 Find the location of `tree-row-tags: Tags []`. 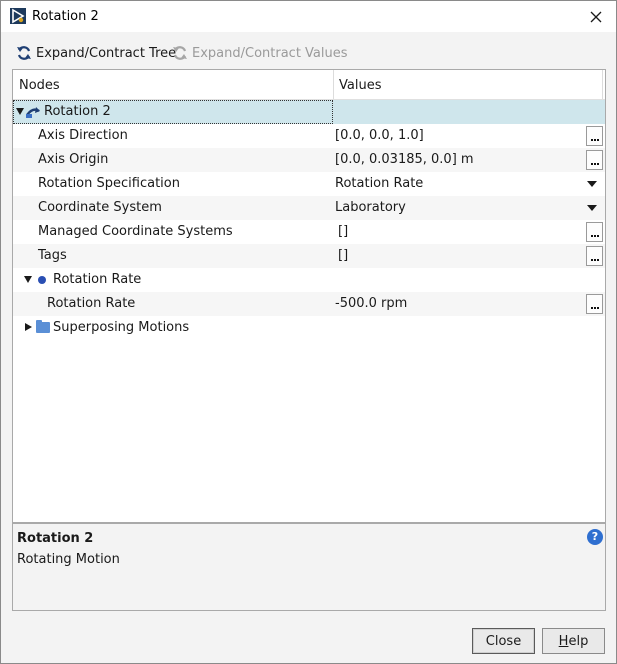

tree-row-tags: Tags [] is located at coordinates (309, 256).